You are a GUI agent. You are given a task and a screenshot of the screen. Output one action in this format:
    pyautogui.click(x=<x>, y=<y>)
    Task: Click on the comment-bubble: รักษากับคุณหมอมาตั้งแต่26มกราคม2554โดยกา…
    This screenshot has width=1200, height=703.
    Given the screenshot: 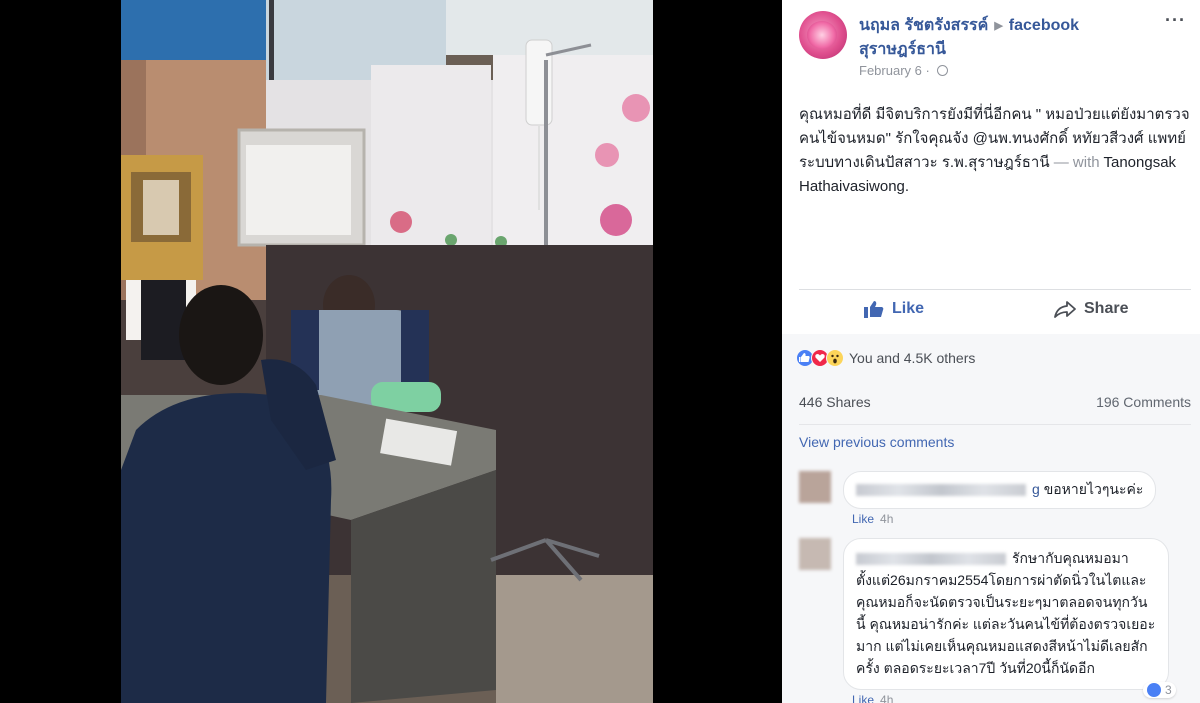 What is the action you would take?
    pyautogui.click(x=1006, y=614)
    